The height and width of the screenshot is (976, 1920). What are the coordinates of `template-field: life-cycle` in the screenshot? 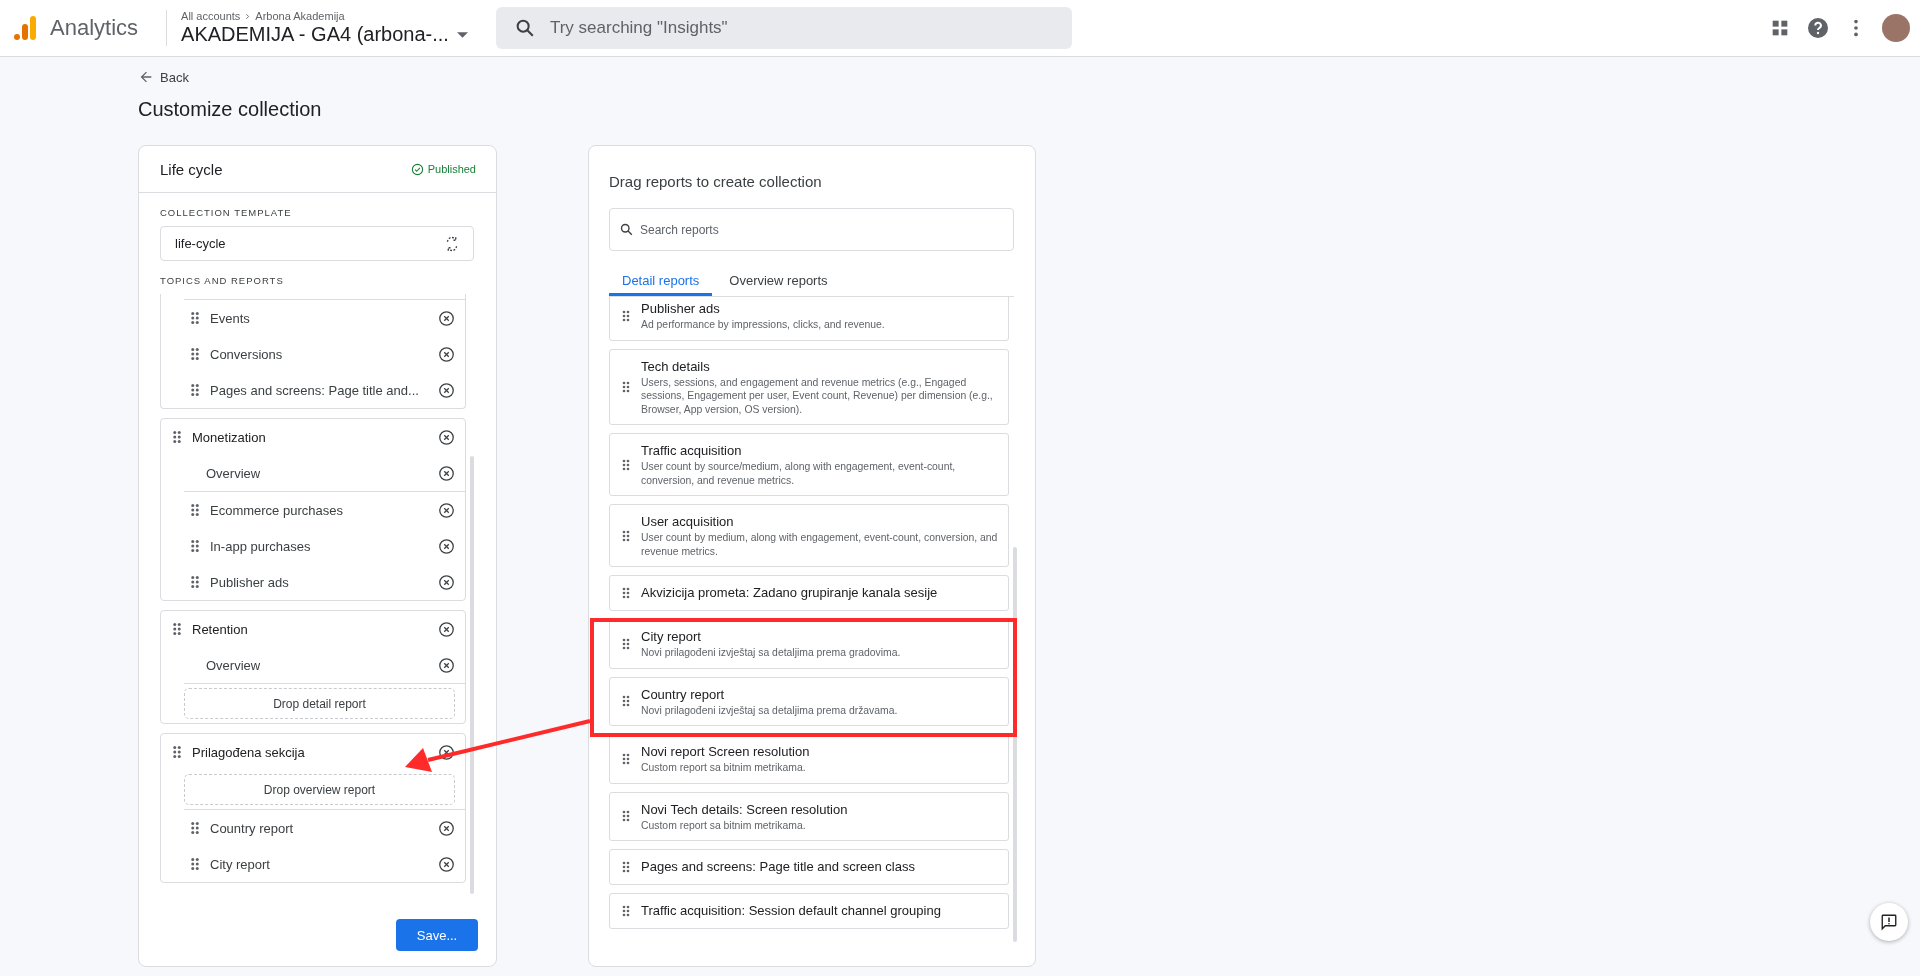 It's located at (317, 243).